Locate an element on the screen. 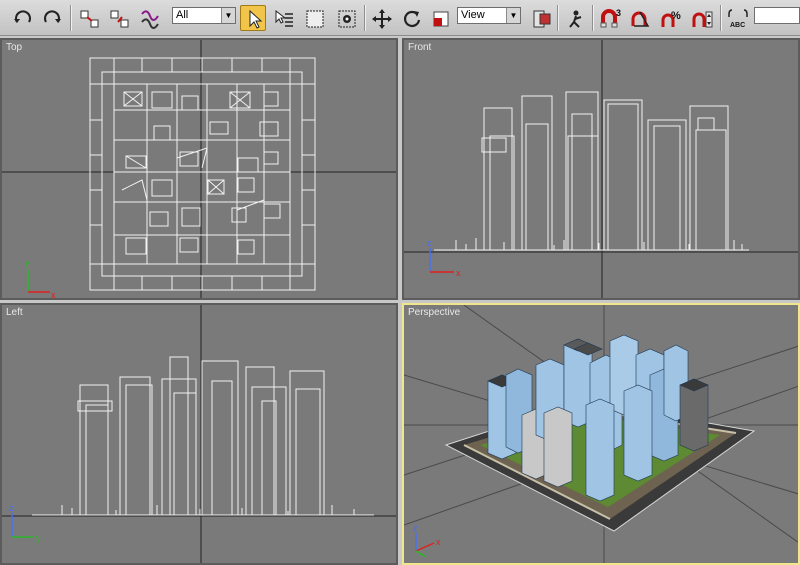 The width and height of the screenshot is (800, 565). unlink-icon is located at coordinates (119, 19).